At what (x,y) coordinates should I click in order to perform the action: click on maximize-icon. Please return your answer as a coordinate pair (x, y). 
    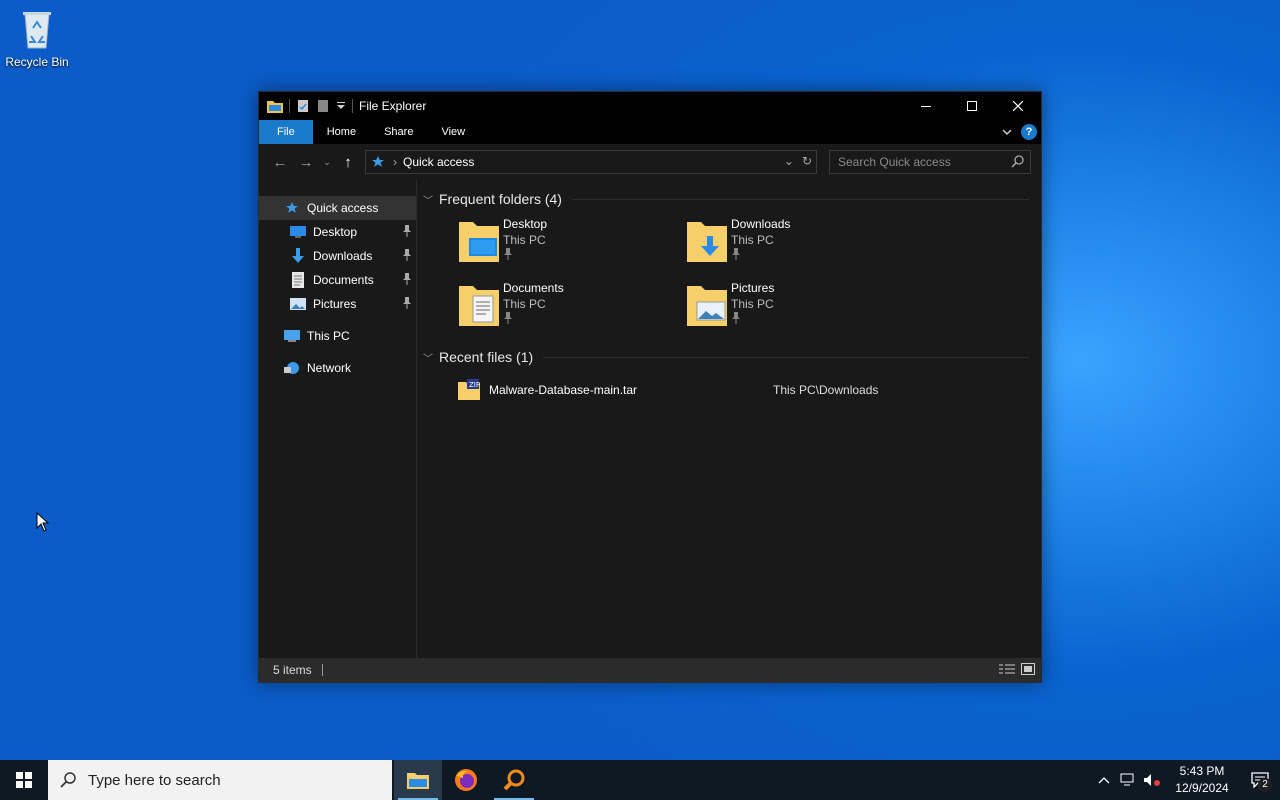
    Looking at the image, I should click on (972, 106).